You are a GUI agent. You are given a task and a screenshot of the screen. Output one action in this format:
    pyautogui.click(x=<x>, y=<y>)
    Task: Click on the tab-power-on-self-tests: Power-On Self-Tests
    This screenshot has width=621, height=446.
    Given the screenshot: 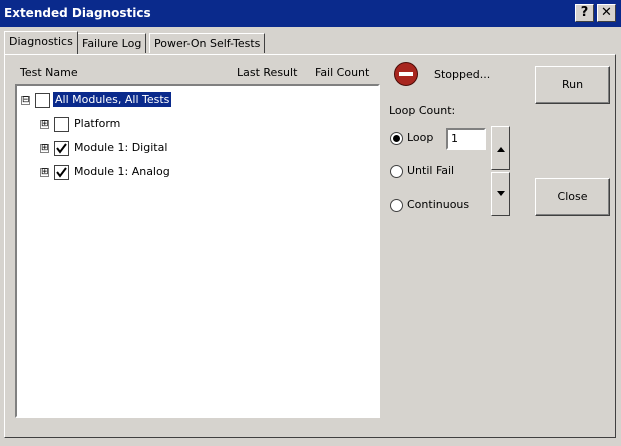 What is the action you would take?
    pyautogui.click(x=207, y=43)
    